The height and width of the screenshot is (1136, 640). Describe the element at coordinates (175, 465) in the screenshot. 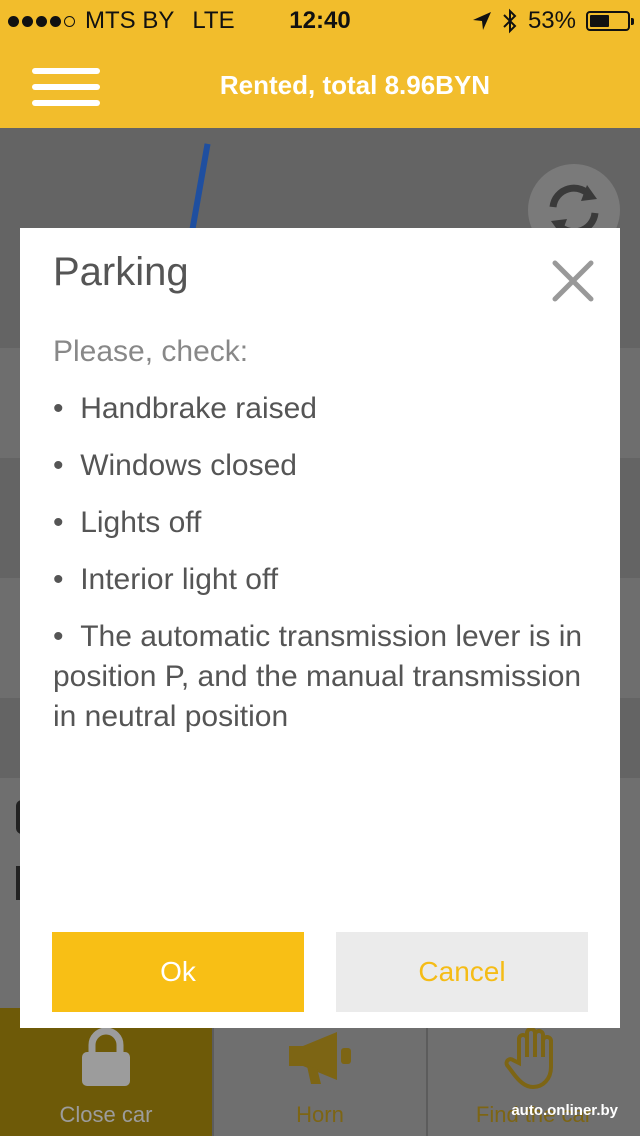

I see `checklist-item: • Windows closed` at that location.